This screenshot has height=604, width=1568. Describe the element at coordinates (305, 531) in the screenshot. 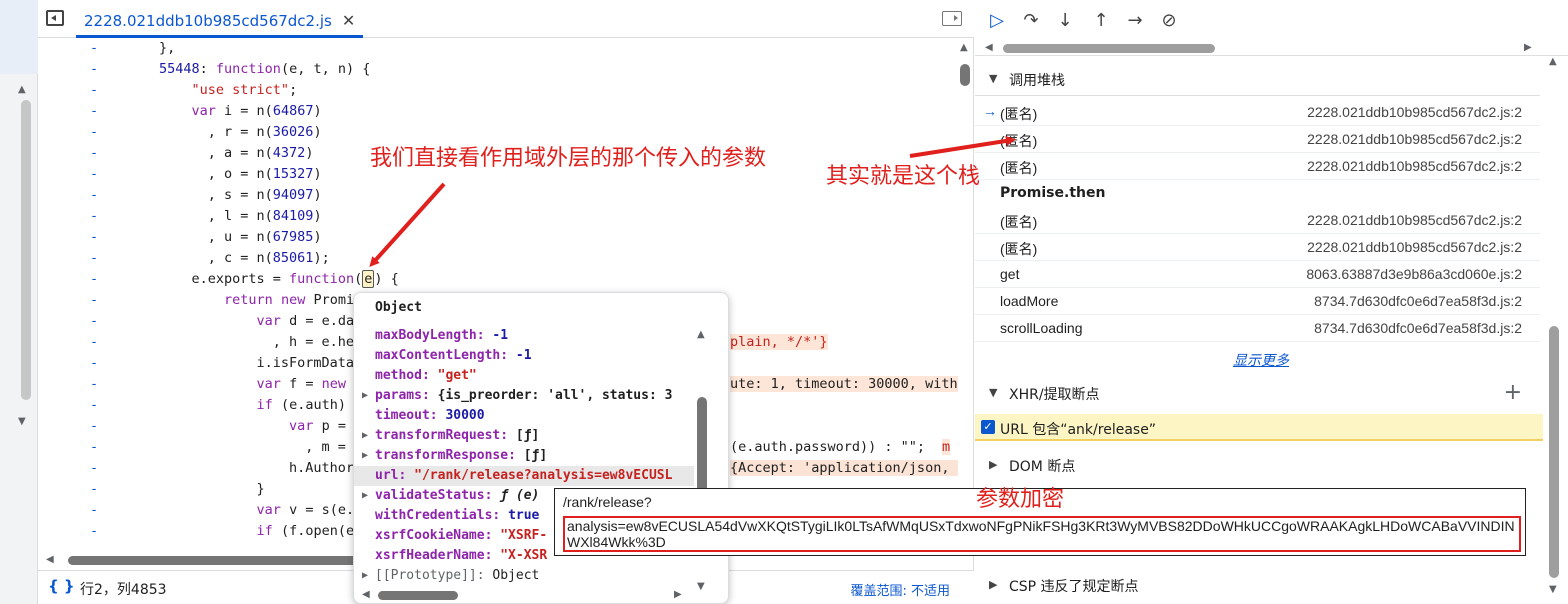

I see `code-text: if (f.open(e` at that location.